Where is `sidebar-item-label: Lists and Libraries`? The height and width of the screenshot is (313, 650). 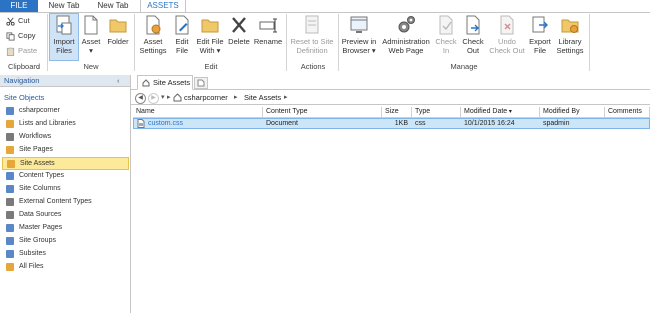 sidebar-item-label: Lists and Libraries is located at coordinates (47, 123).